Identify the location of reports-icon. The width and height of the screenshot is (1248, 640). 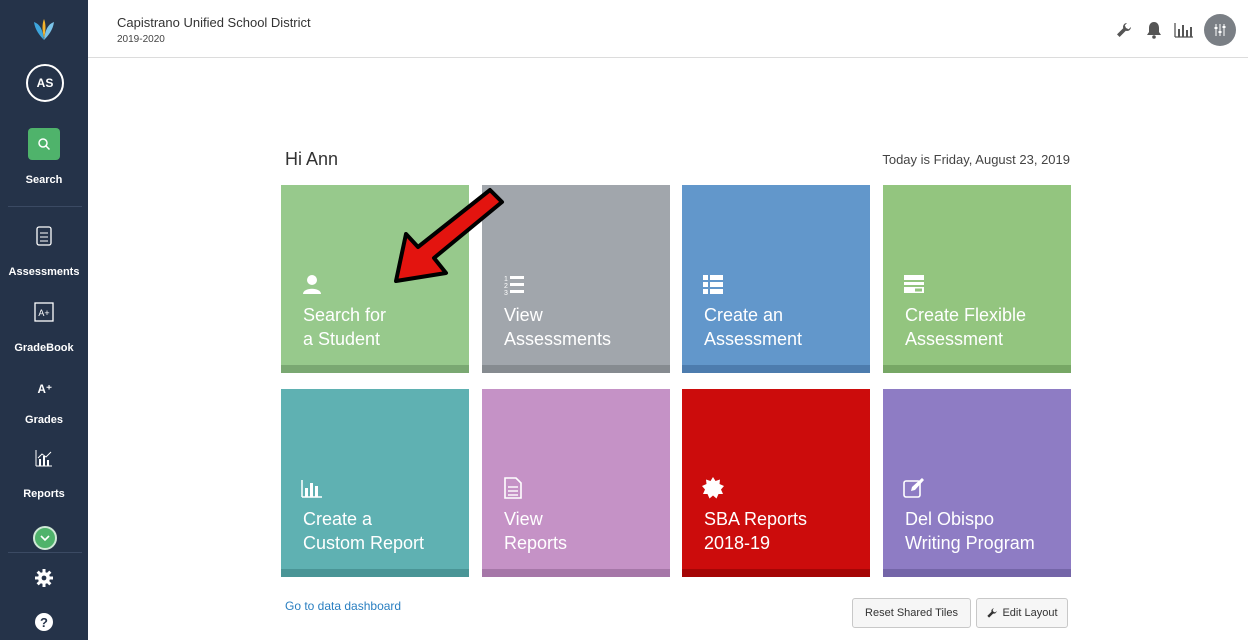
(44, 458).